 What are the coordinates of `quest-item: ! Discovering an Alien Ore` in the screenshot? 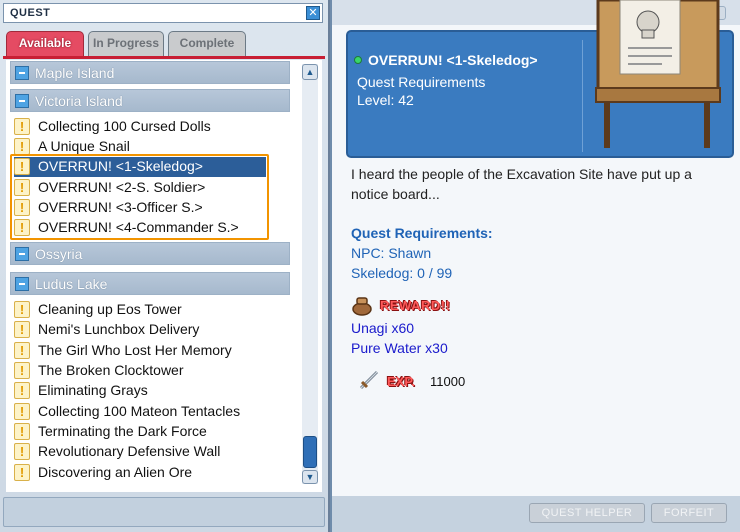 It's located at (150, 473).